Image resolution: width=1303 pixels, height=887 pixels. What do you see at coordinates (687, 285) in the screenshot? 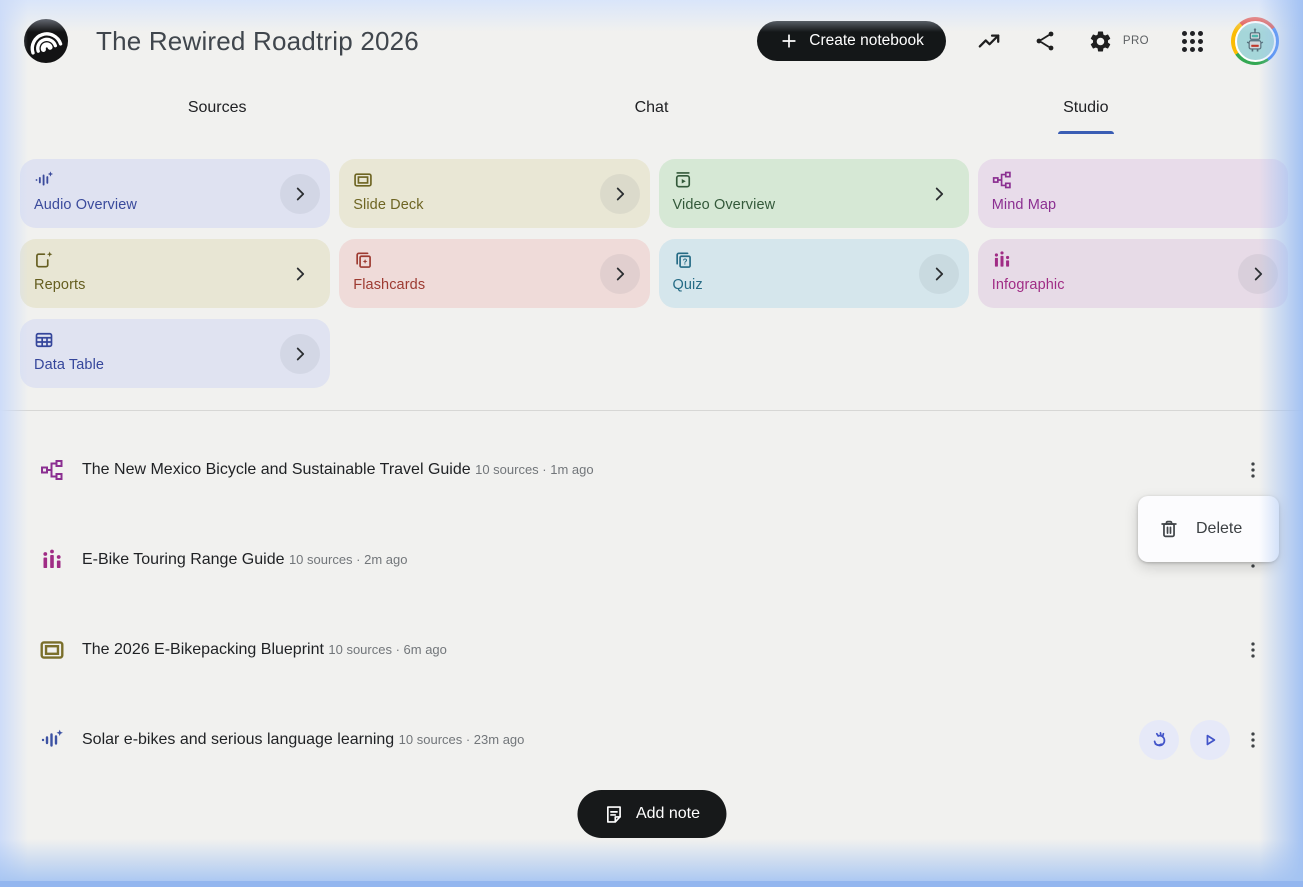
I see `studio-tool-label: Quiz` at bounding box center [687, 285].